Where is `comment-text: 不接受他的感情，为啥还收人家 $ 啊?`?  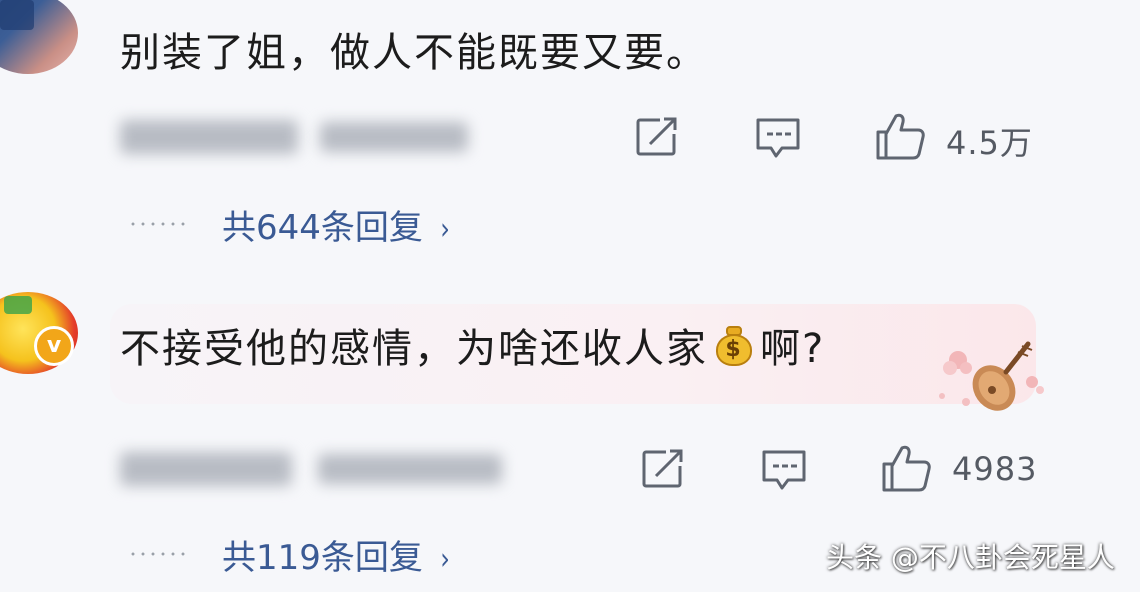
comment-text: 不接受他的感情，为啥还收人家 $ 啊? is located at coordinates (472, 345).